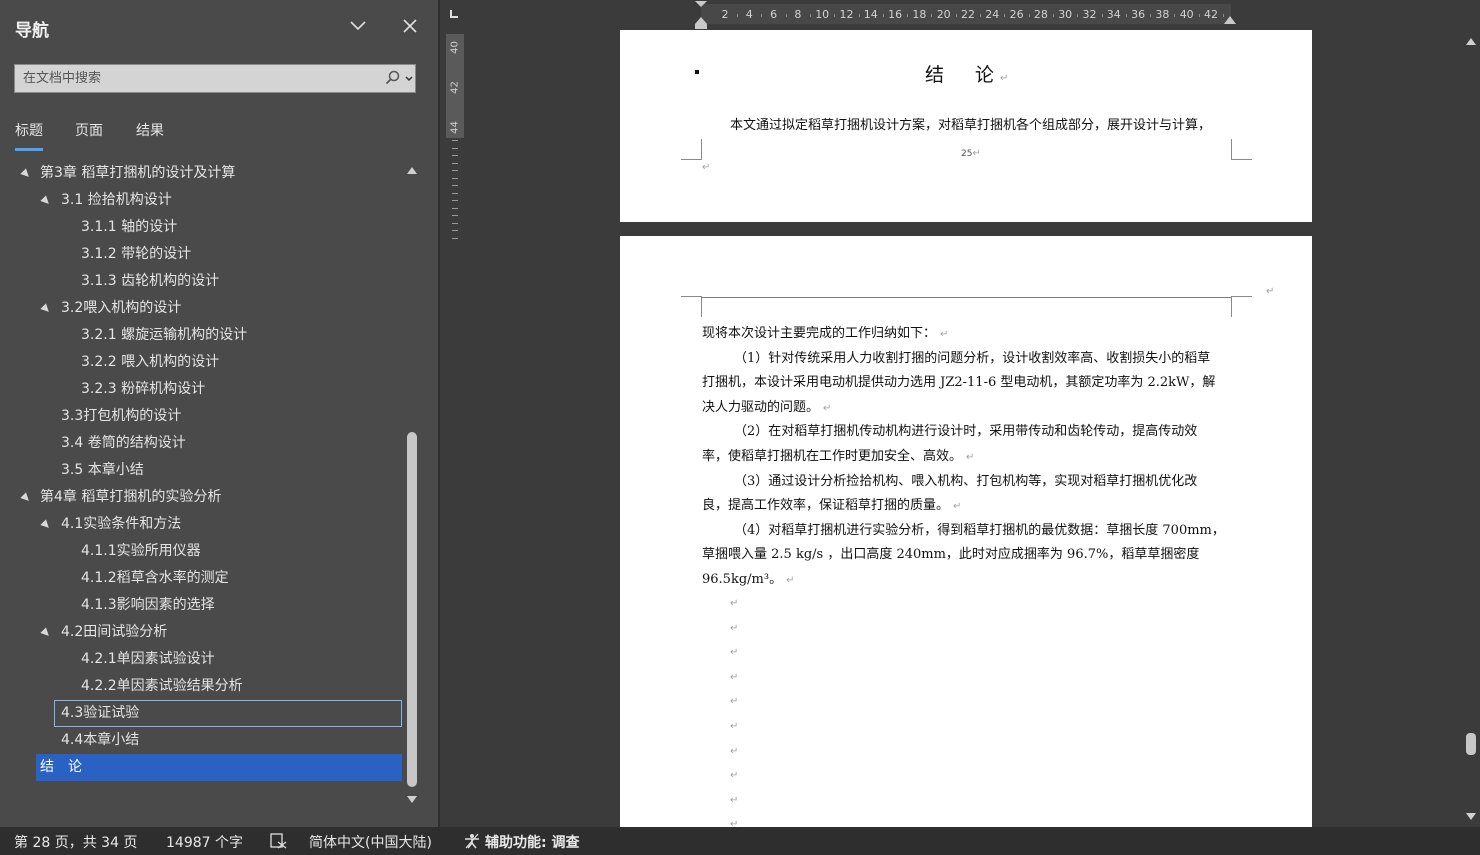 The height and width of the screenshot is (855, 1480). What do you see at coordinates (200, 173) in the screenshot?
I see `nav-heading-item: 第3章 稻草打捆机的设计及计算` at bounding box center [200, 173].